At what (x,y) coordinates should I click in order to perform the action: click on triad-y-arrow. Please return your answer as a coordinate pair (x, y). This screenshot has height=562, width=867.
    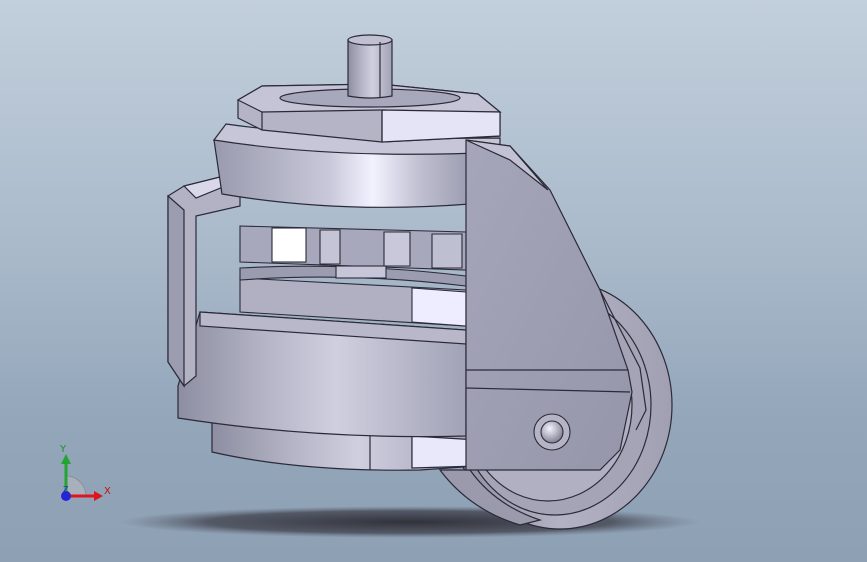
    Looking at the image, I should click on (66, 459).